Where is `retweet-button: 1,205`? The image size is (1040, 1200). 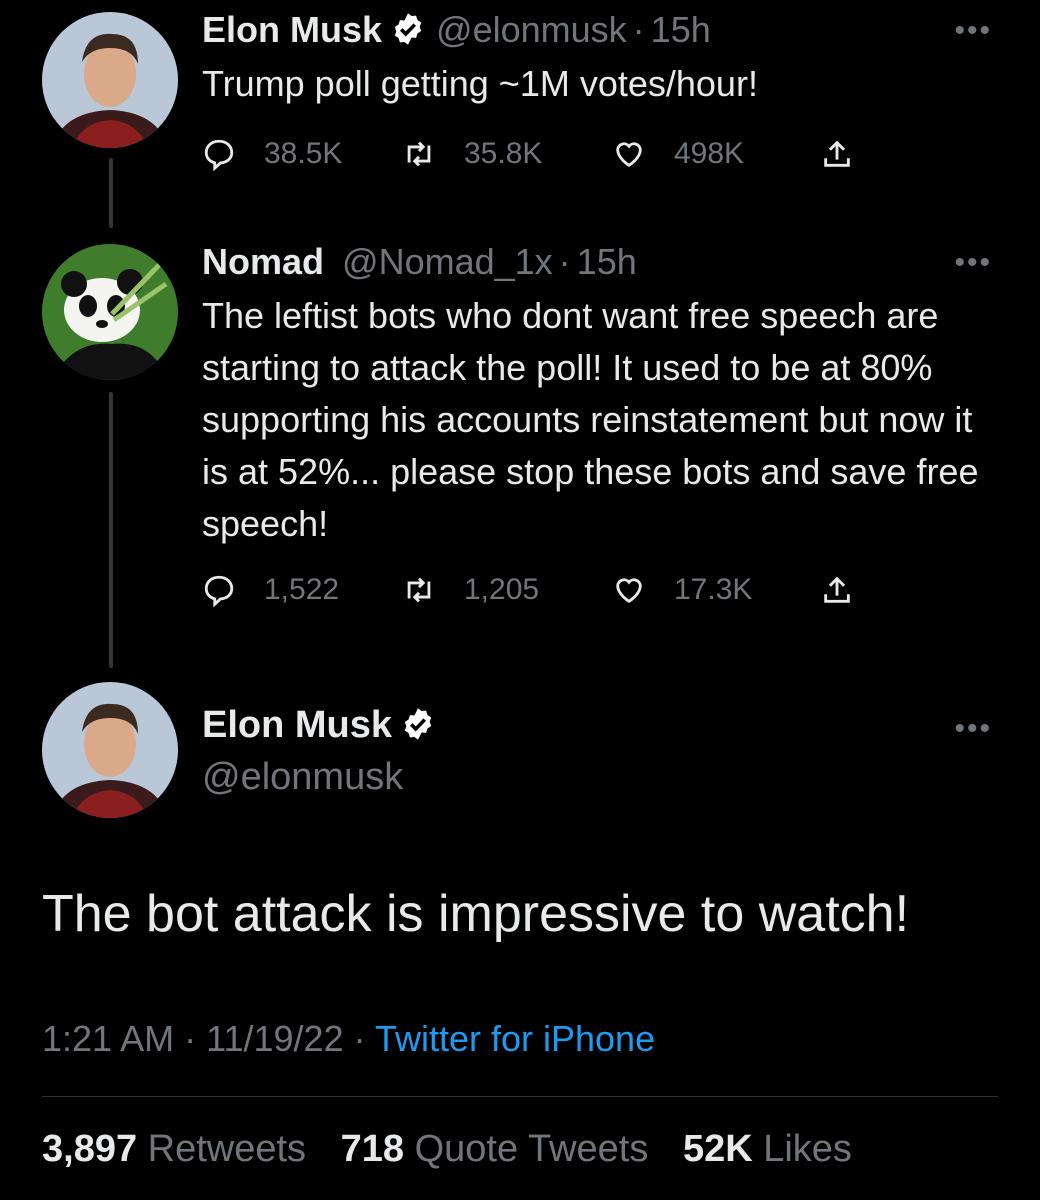 retweet-button: 1,205 is located at coordinates (470, 590).